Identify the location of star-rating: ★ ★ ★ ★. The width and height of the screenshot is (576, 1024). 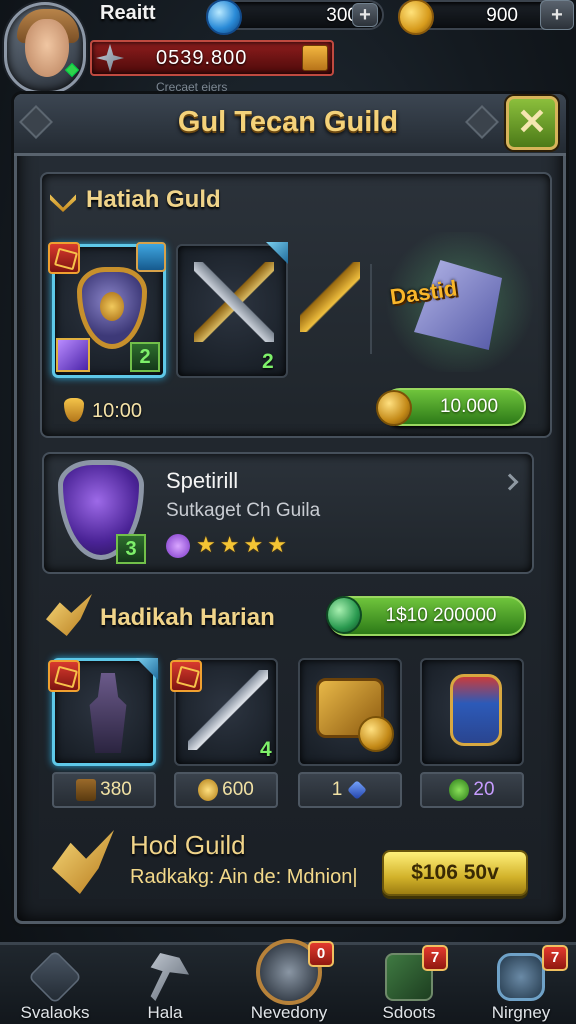
(261, 547).